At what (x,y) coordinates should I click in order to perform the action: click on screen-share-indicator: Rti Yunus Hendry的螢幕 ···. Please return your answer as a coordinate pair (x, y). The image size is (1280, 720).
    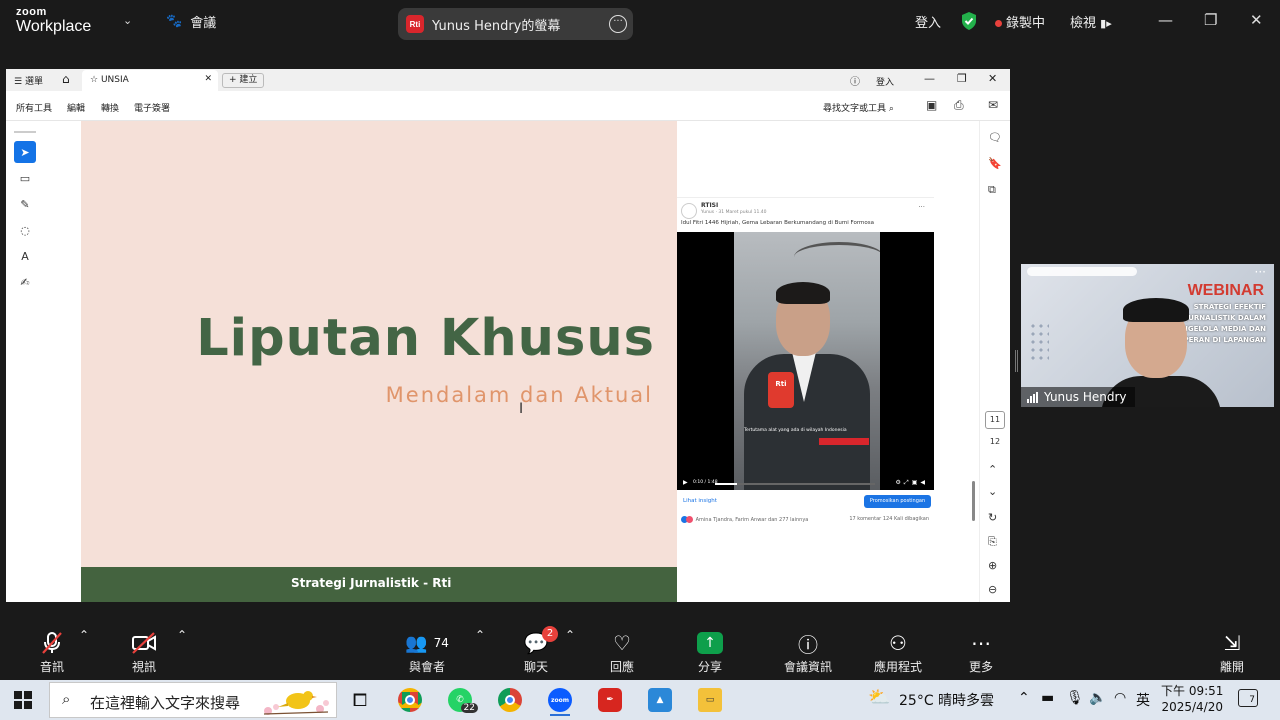
    Looking at the image, I should click on (515, 24).